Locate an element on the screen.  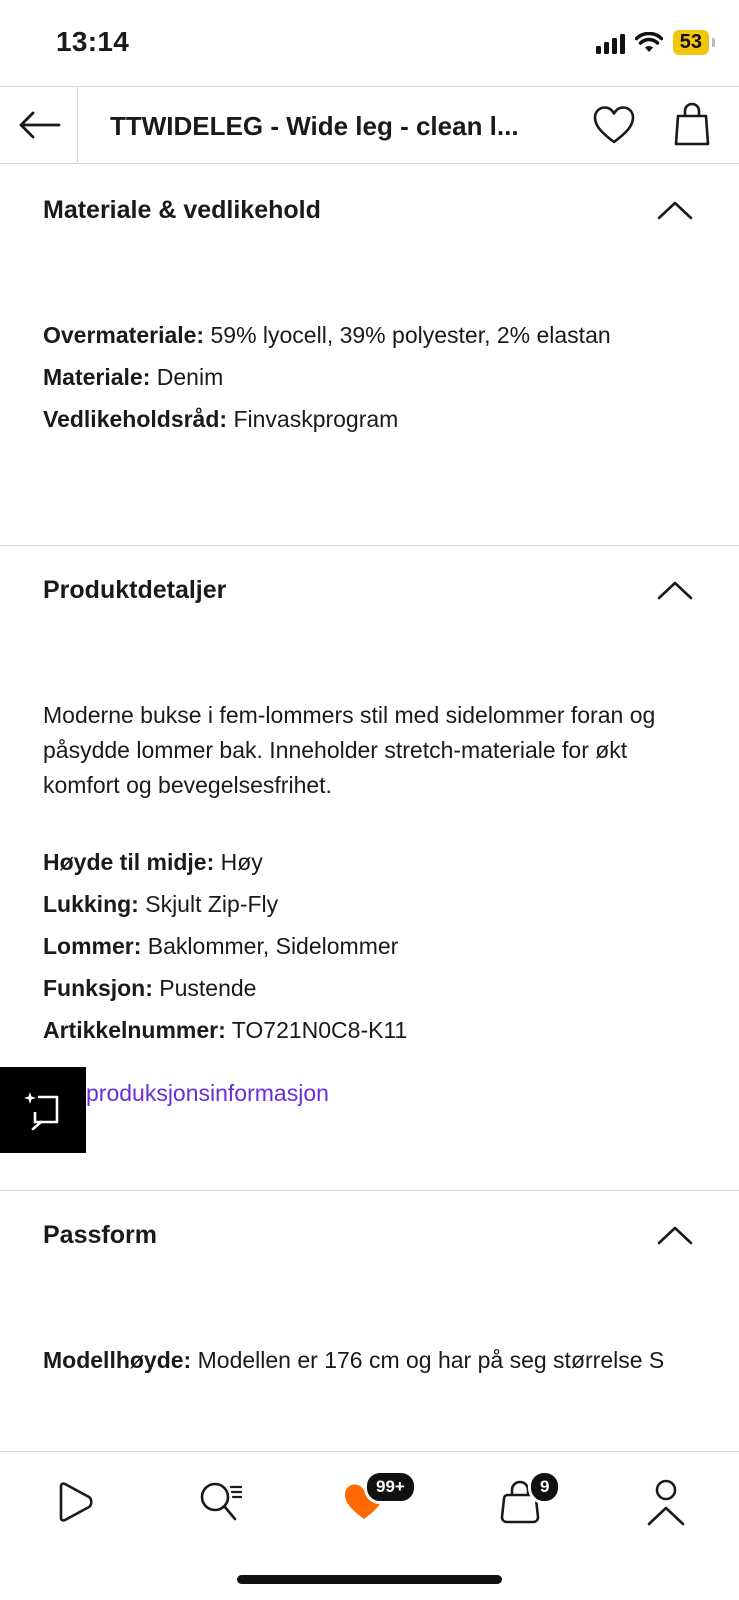
detail-row: Funksjon: Pustende is located at coordinates (369, 988).